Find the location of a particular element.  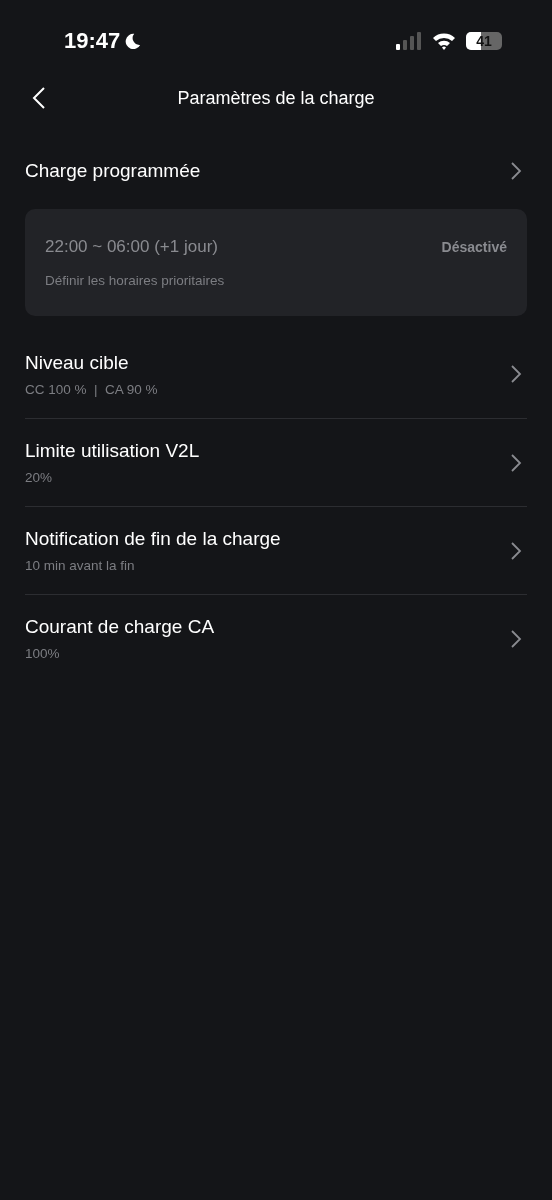

wifi-icon is located at coordinates (444, 41).